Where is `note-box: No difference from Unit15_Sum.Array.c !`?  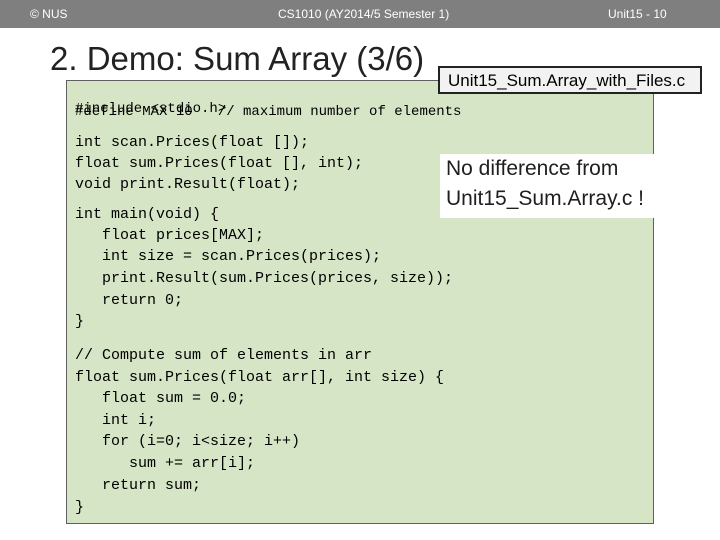 note-box: No difference from Unit15_Sum.Array.c ! is located at coordinates (558, 186).